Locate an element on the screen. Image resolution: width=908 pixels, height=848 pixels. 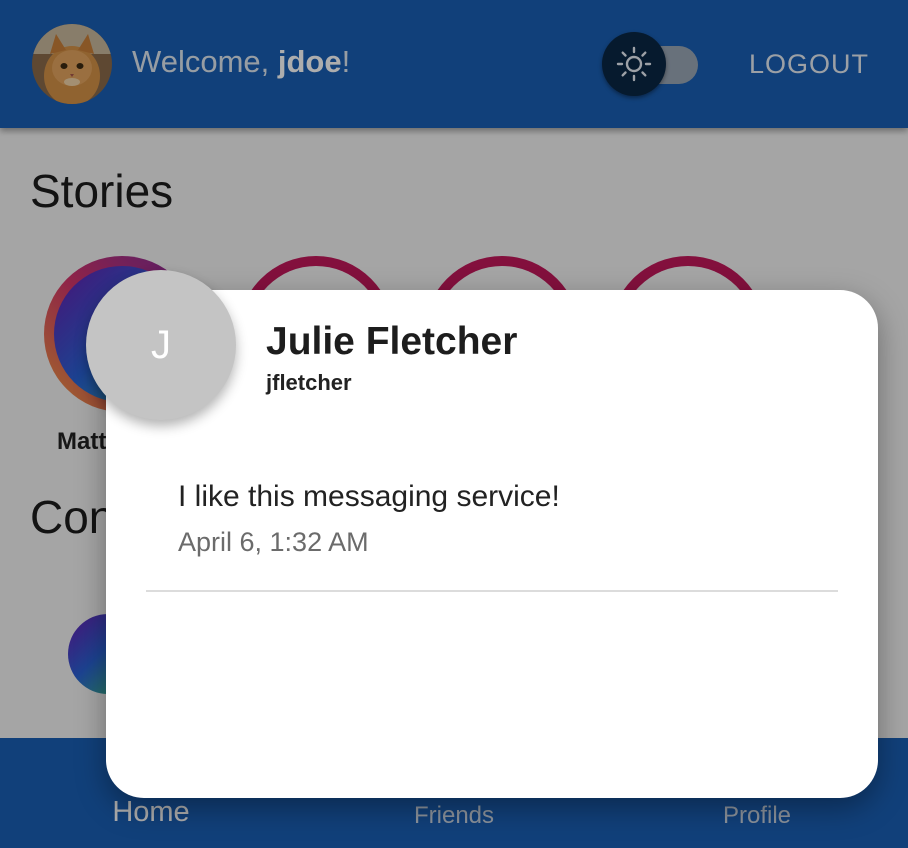
dialog-message-timestamp: April 6, 1:32 AM is located at coordinates (273, 542).